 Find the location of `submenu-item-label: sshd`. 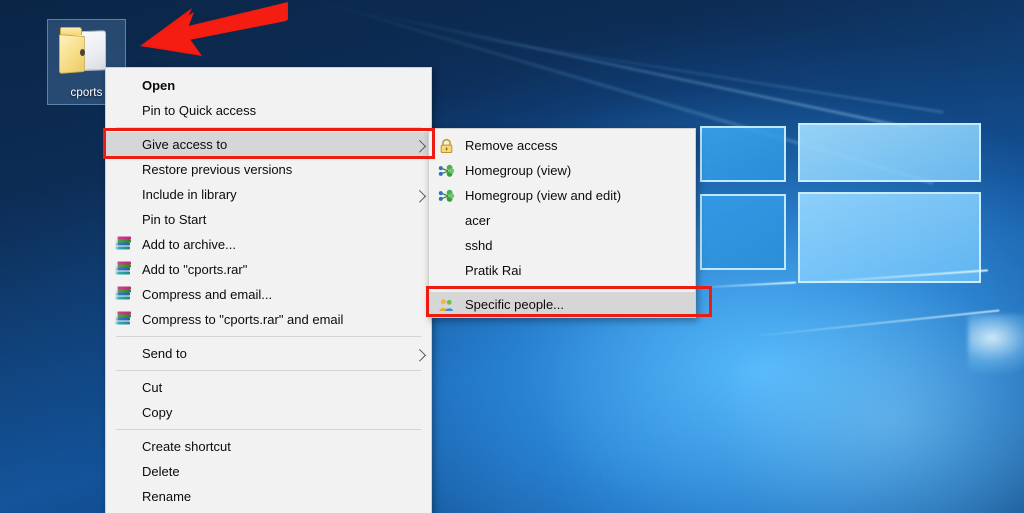

submenu-item-label: sshd is located at coordinates (479, 245).